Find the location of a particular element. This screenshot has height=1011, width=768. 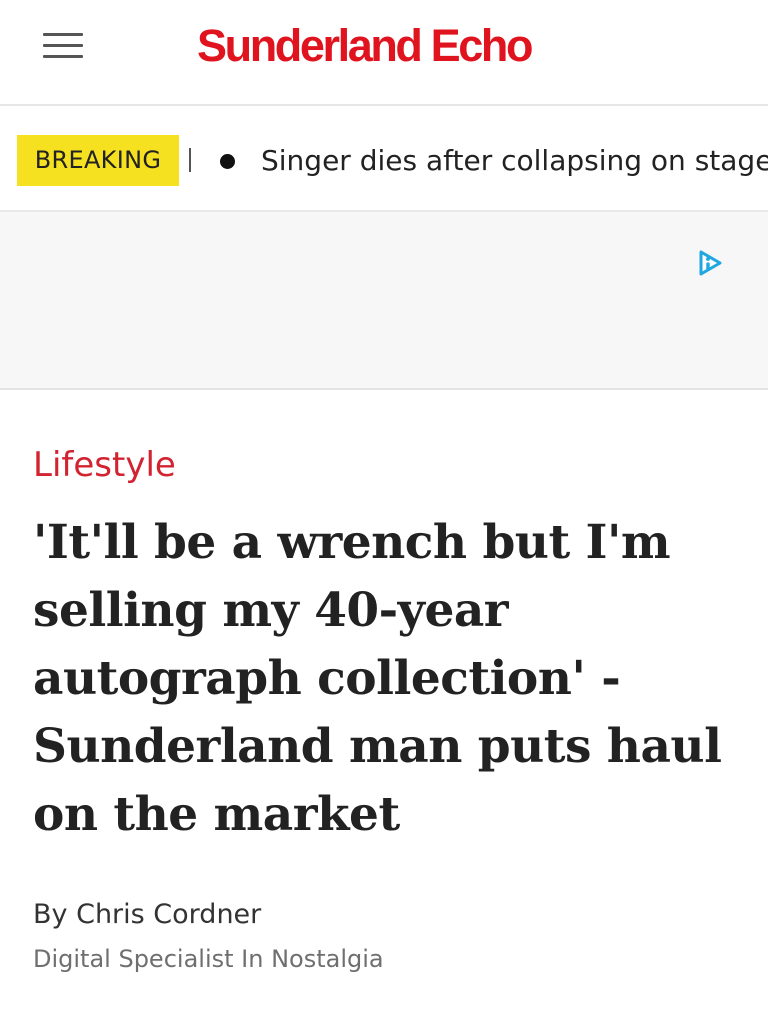

bullet-dot-icon is located at coordinates (227, 161).